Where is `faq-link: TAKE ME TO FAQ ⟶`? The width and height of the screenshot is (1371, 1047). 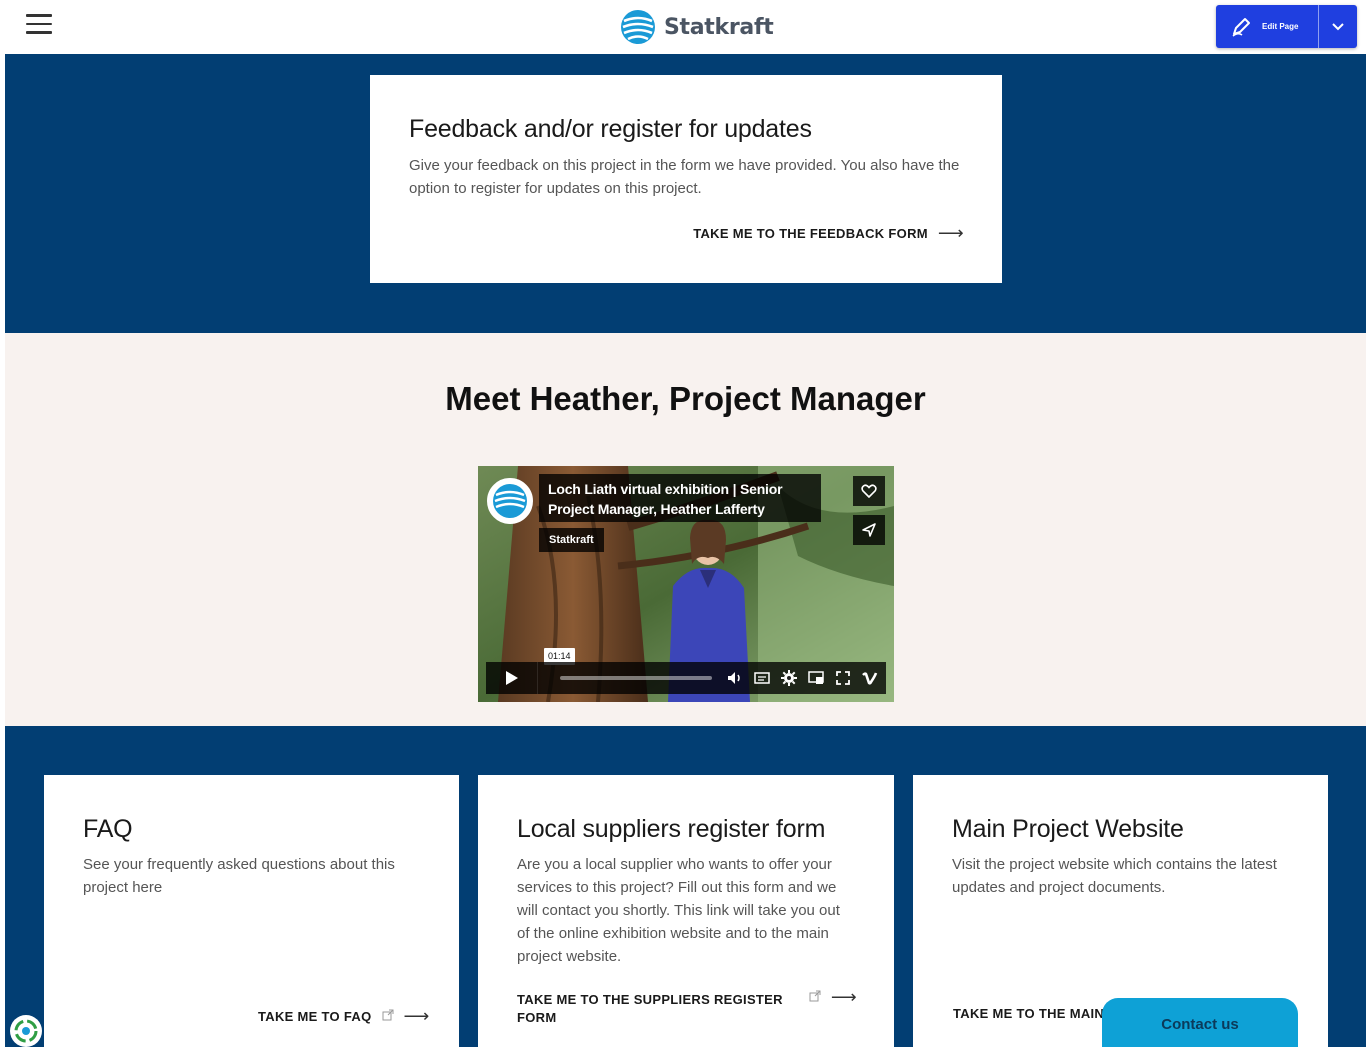 faq-link: TAKE ME TO FAQ ⟶ is located at coordinates (344, 1016).